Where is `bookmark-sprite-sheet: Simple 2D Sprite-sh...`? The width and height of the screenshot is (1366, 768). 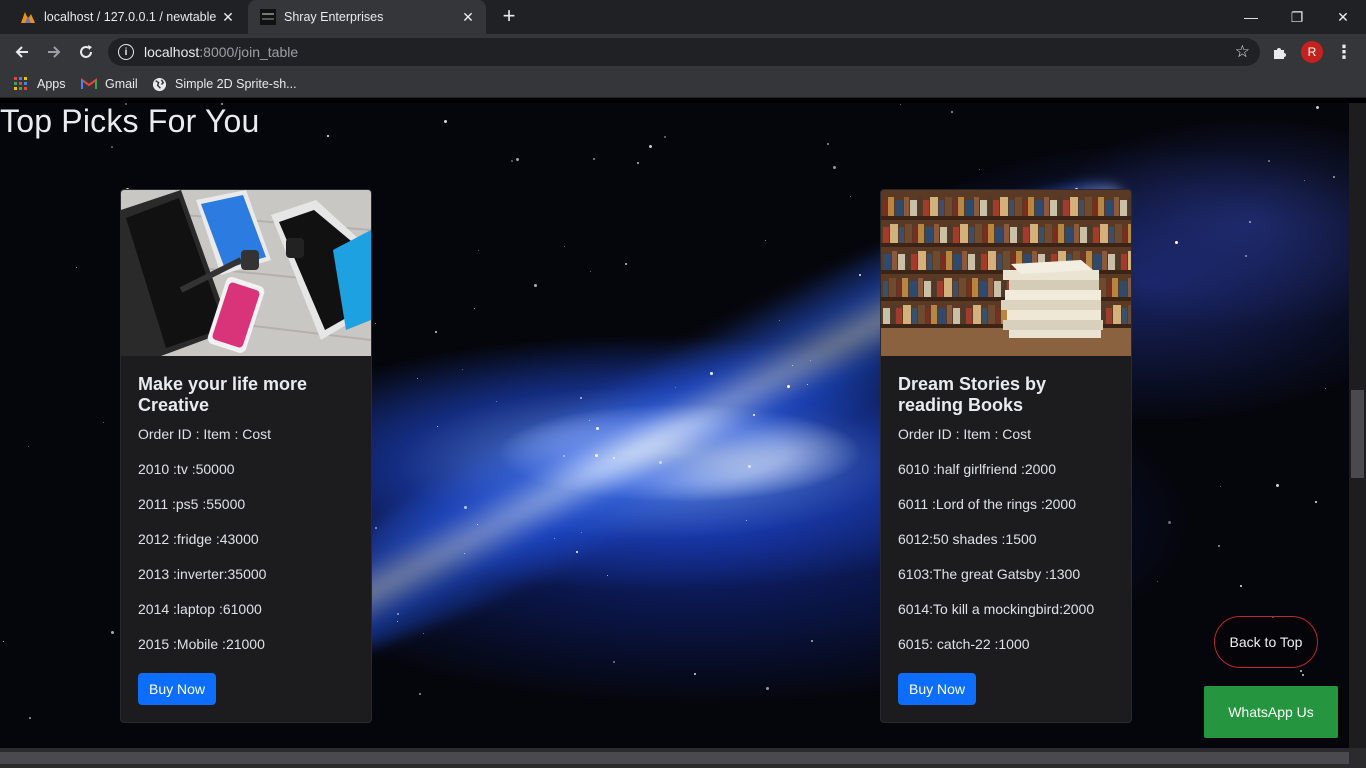
bookmark-sprite-sheet: Simple 2D Sprite-sh... is located at coordinates (224, 84).